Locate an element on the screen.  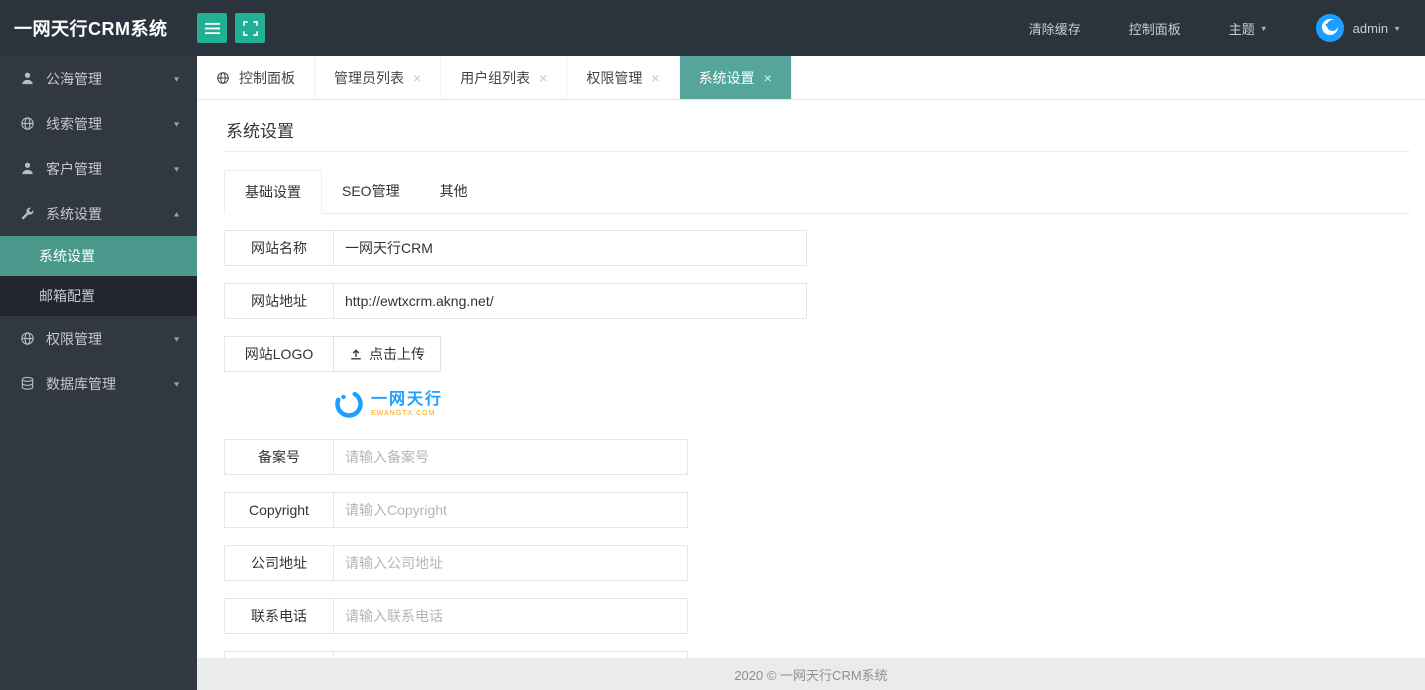
upload-icon is located at coordinates (356, 354).